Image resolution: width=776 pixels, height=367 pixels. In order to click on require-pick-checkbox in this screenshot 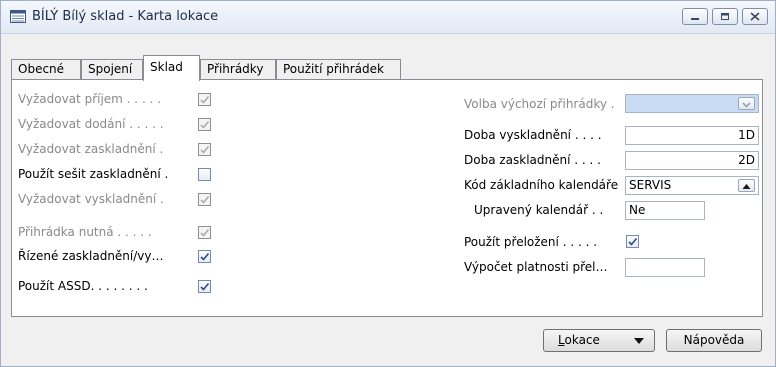, I will do `click(204, 199)`.